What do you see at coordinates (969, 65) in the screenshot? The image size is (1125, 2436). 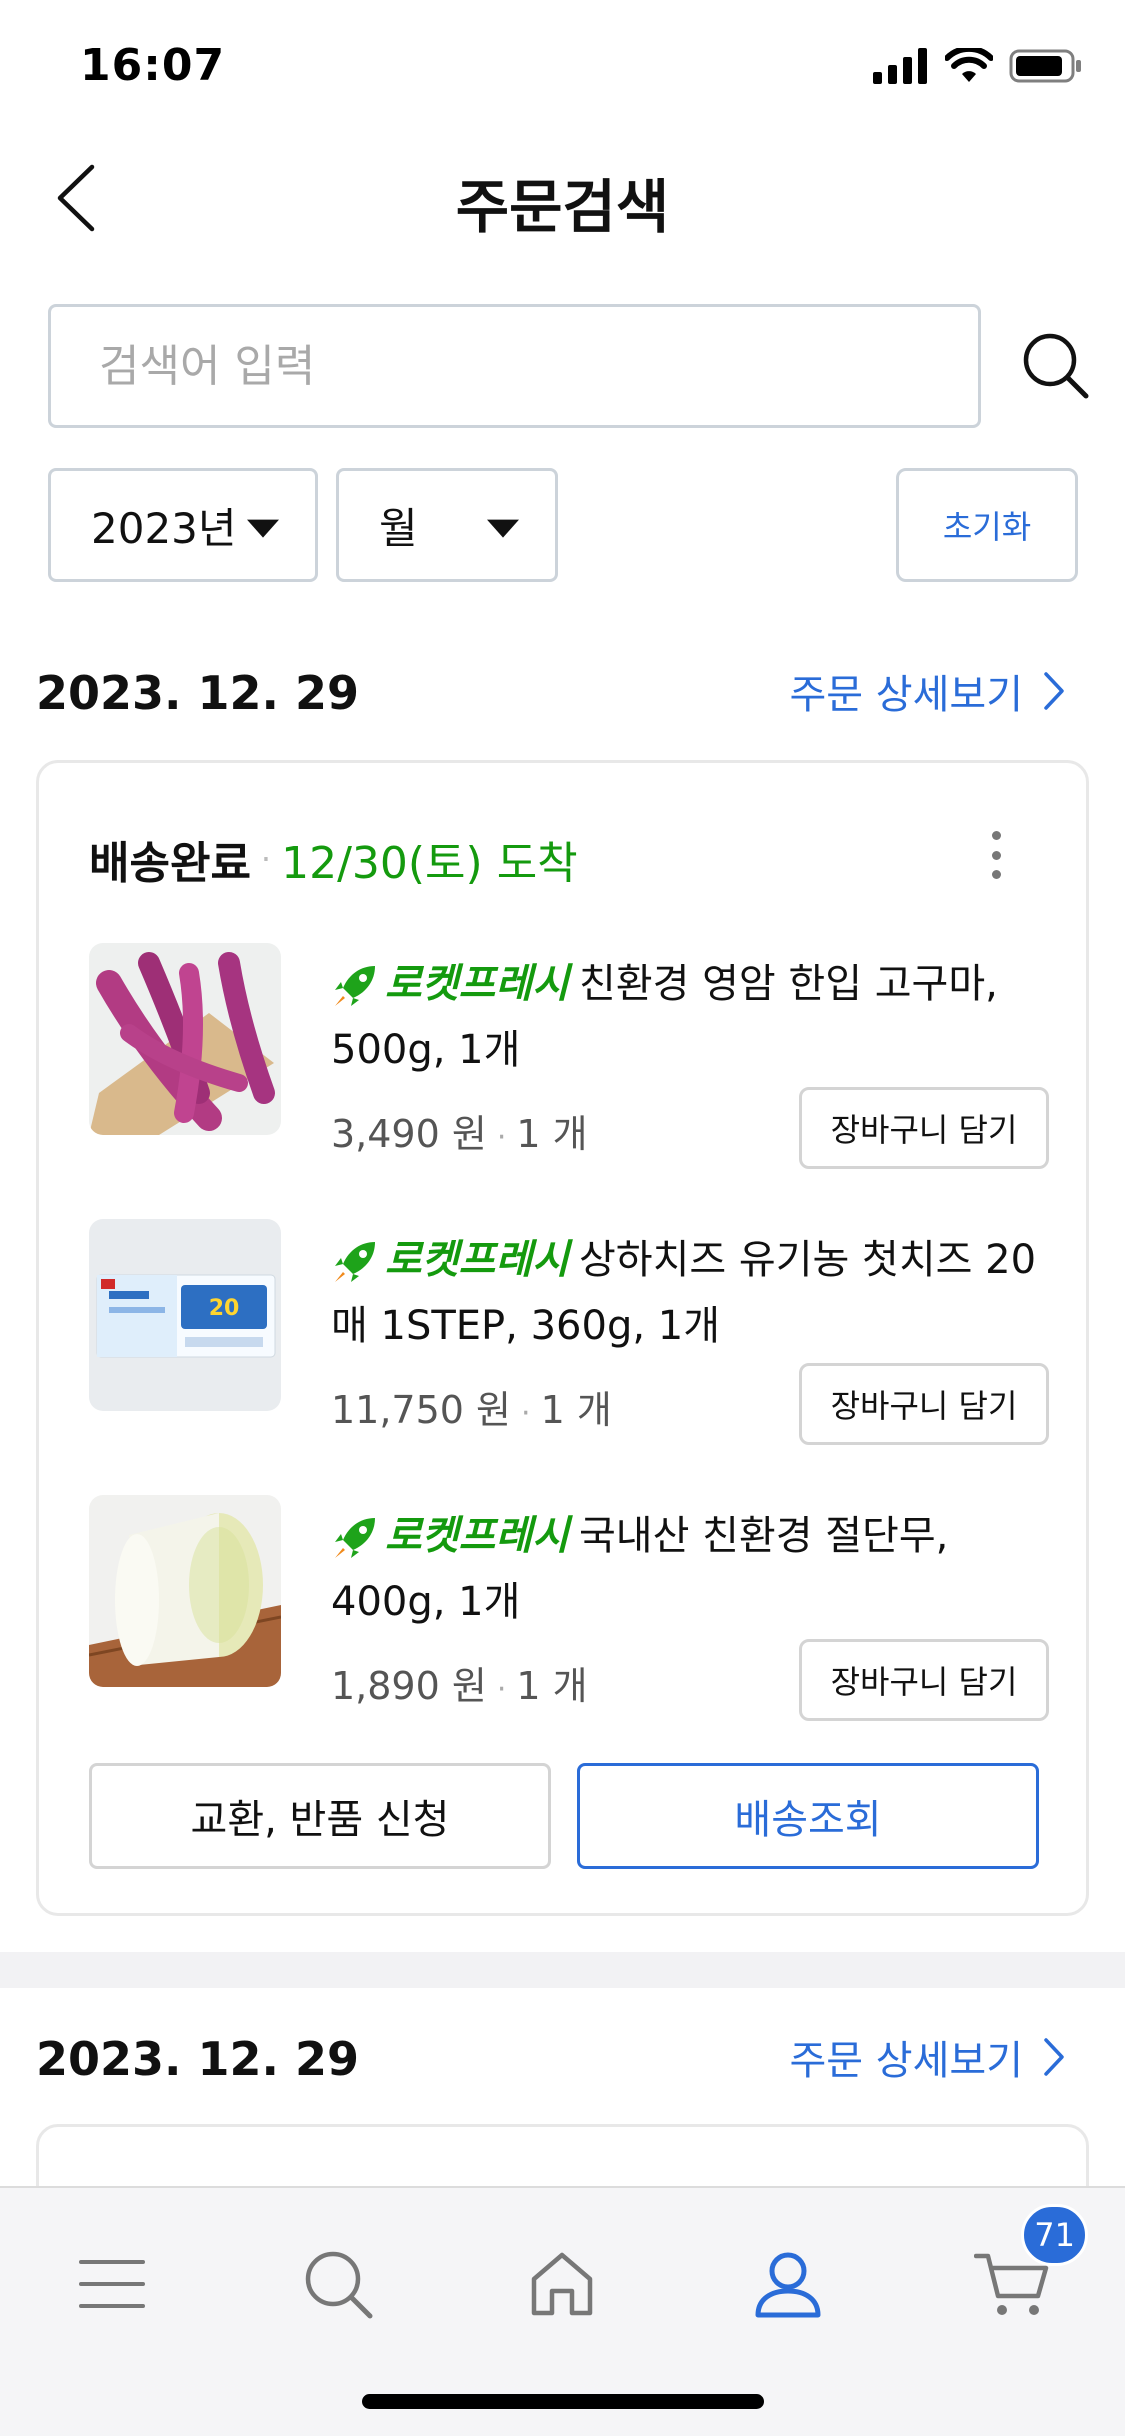 I see `wifi-icon` at bounding box center [969, 65].